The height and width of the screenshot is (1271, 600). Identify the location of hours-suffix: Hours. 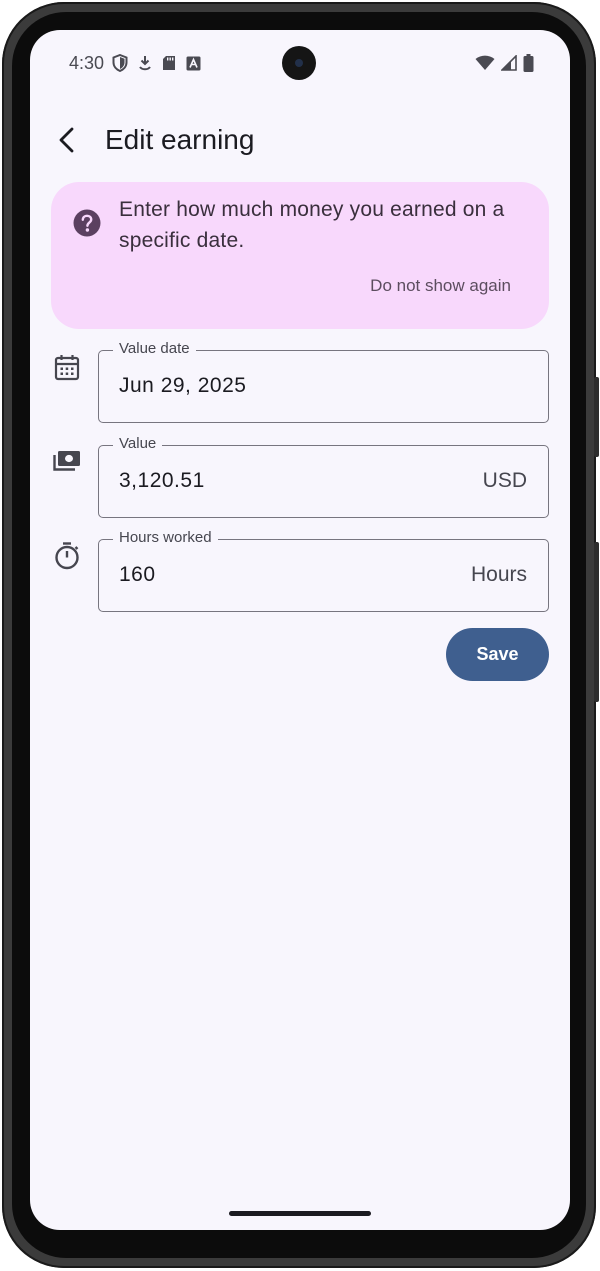
(498, 574).